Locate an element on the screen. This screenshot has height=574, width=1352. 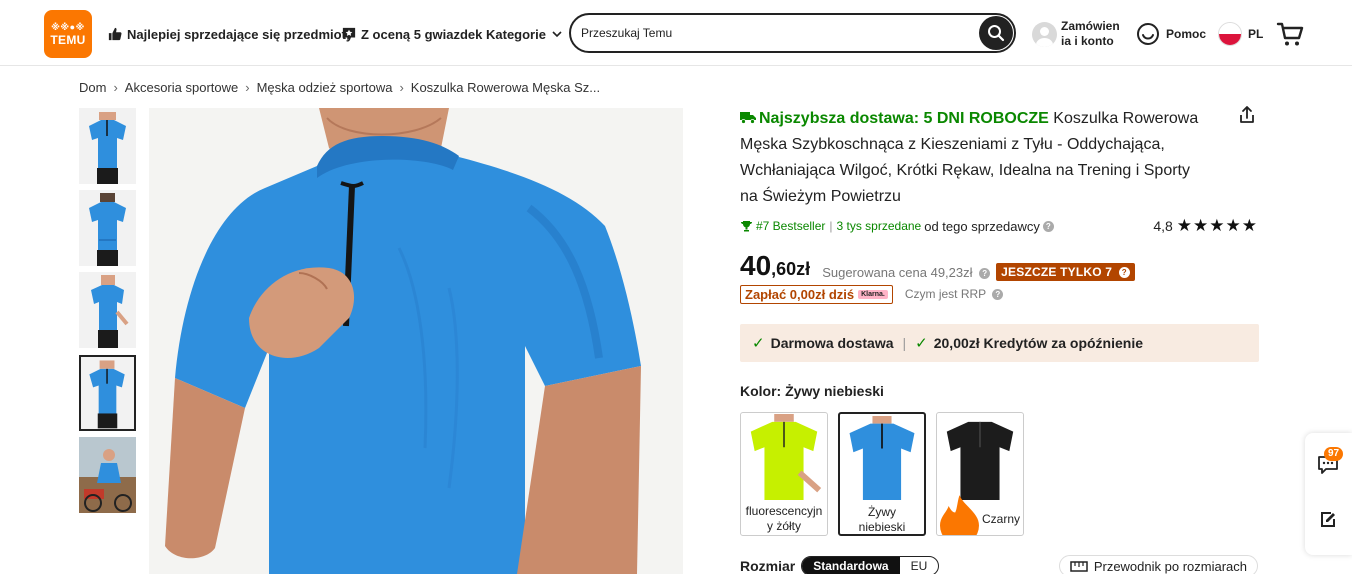
star-badge-icon is located at coordinates (349, 34).